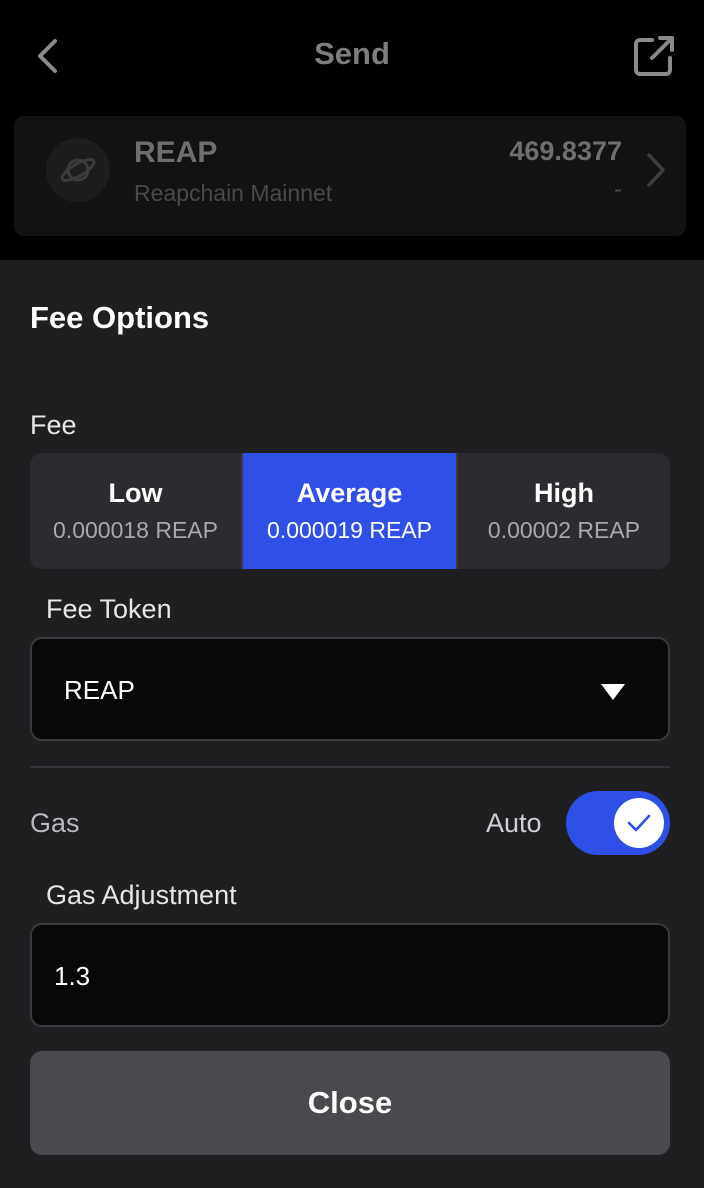  I want to click on chevron-right-icon, so click(656, 170).